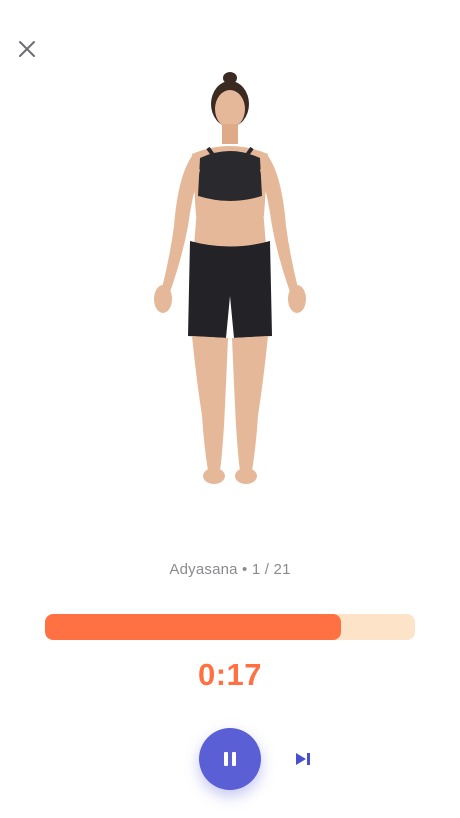 The width and height of the screenshot is (460, 818). I want to click on skip-next-button, so click(303, 759).